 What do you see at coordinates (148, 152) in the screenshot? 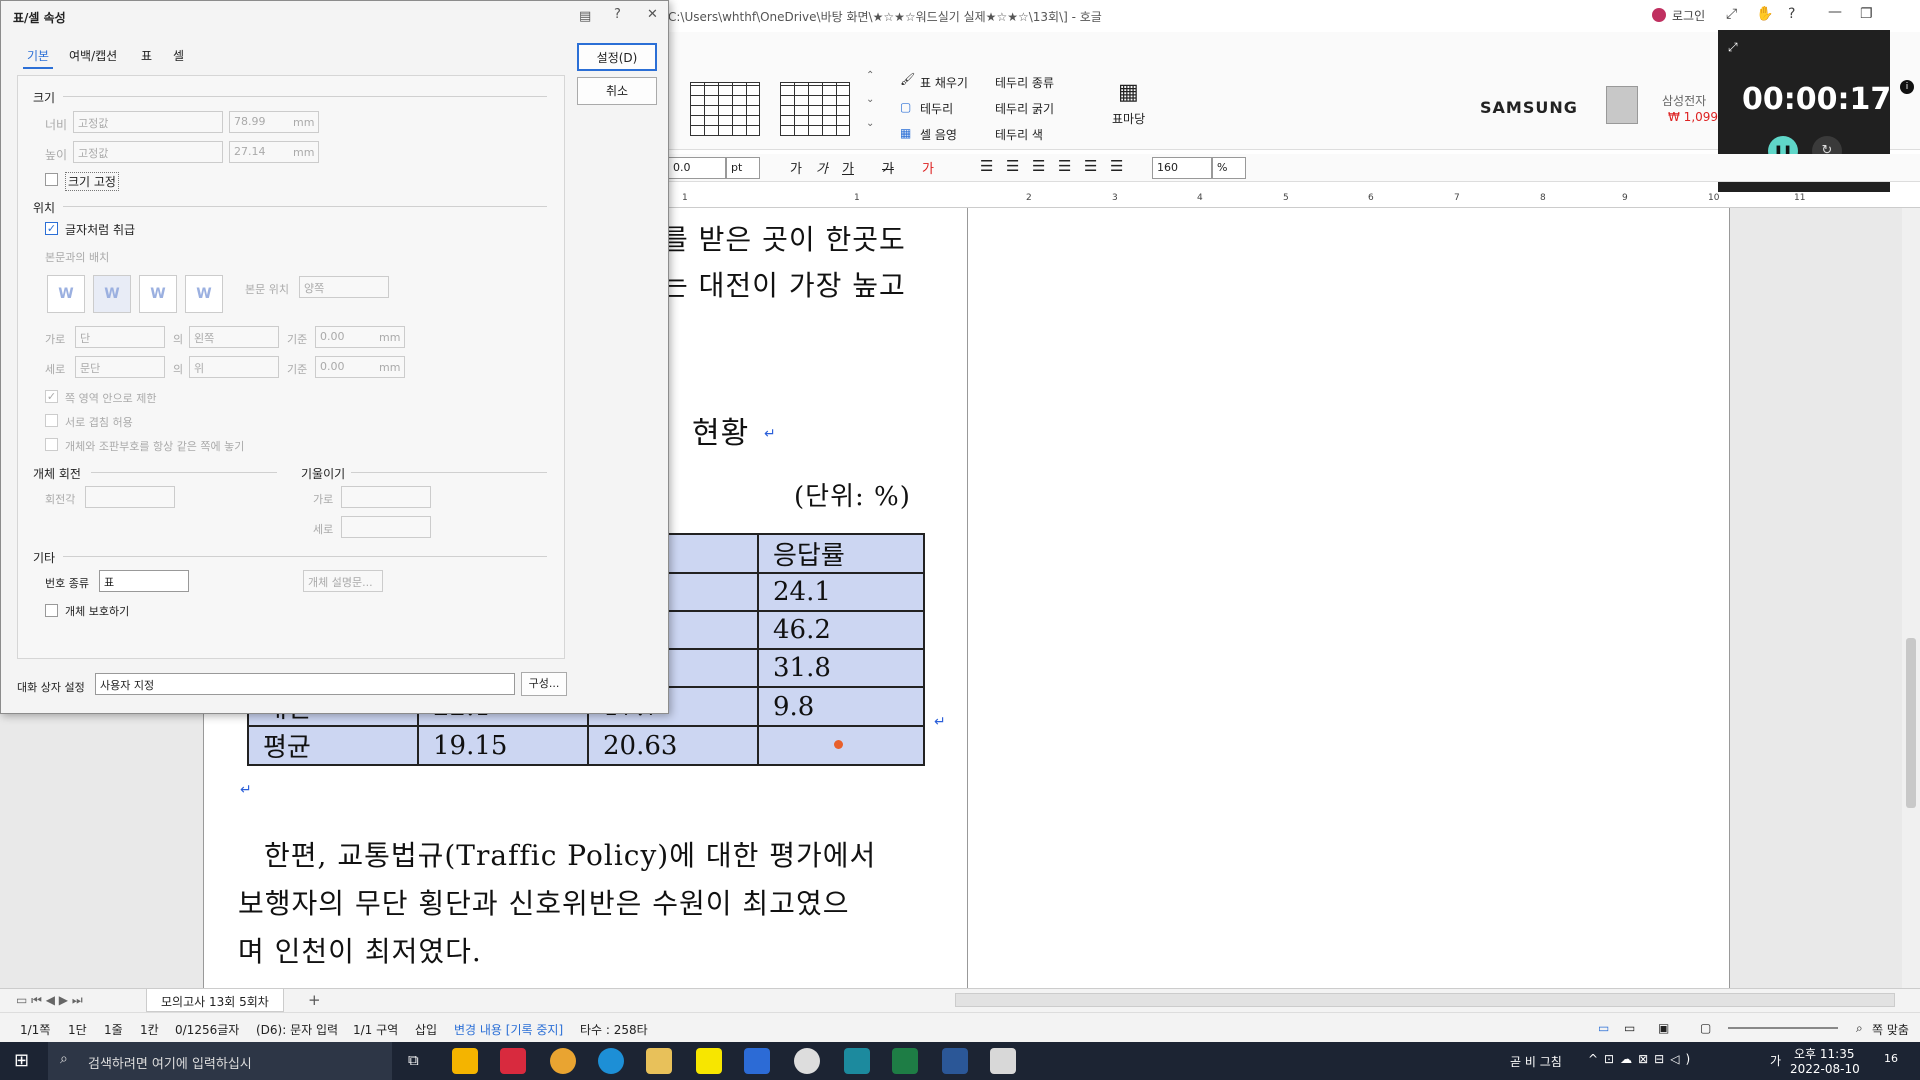
I see `height-mode-select: 고정값` at bounding box center [148, 152].